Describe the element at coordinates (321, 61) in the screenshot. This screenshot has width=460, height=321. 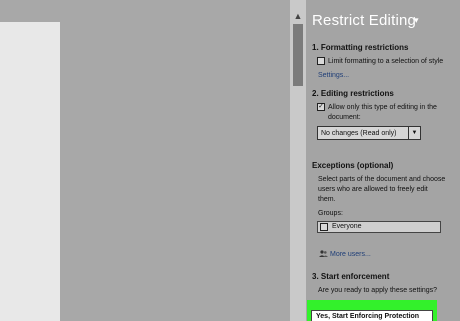
I see `limit-formatting-checkbox` at that location.